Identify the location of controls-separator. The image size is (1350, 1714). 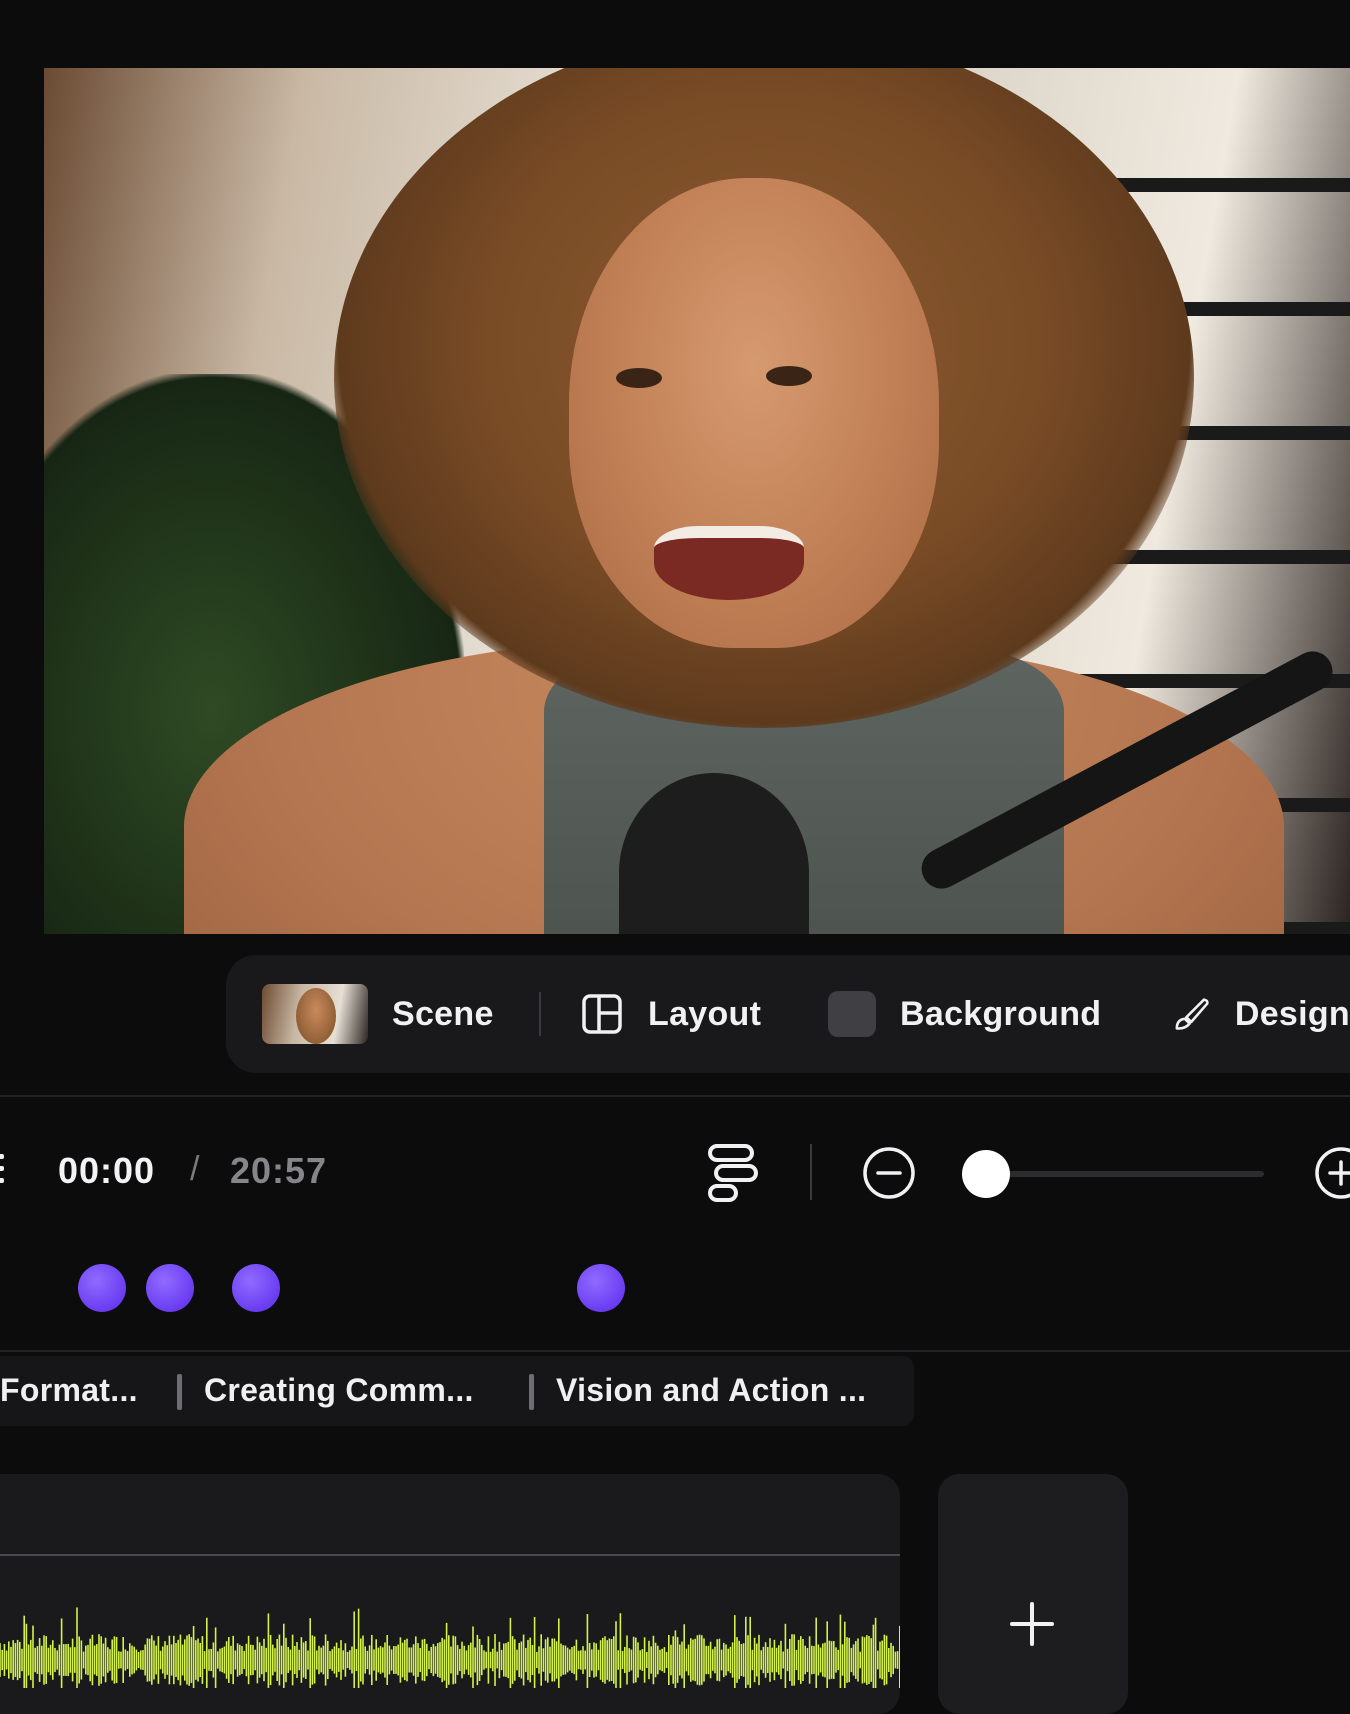
(811, 1172).